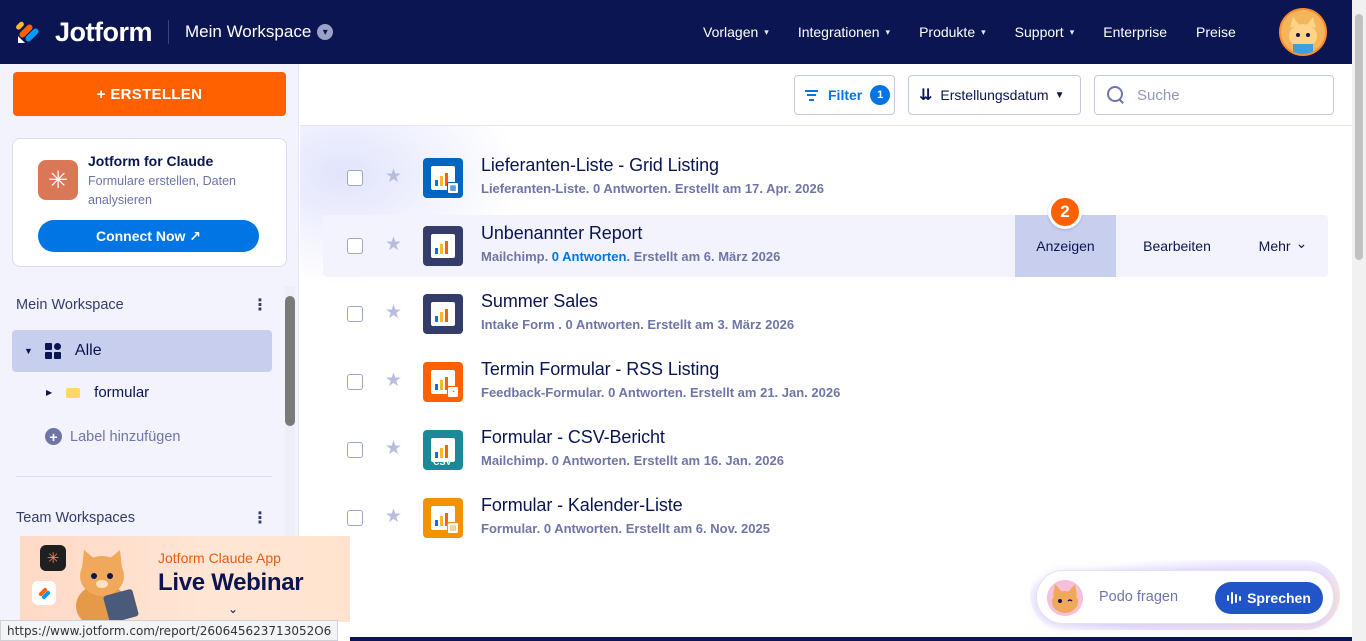 The height and width of the screenshot is (641, 1366). What do you see at coordinates (1065, 598) in the screenshot?
I see `podo-avatar` at bounding box center [1065, 598].